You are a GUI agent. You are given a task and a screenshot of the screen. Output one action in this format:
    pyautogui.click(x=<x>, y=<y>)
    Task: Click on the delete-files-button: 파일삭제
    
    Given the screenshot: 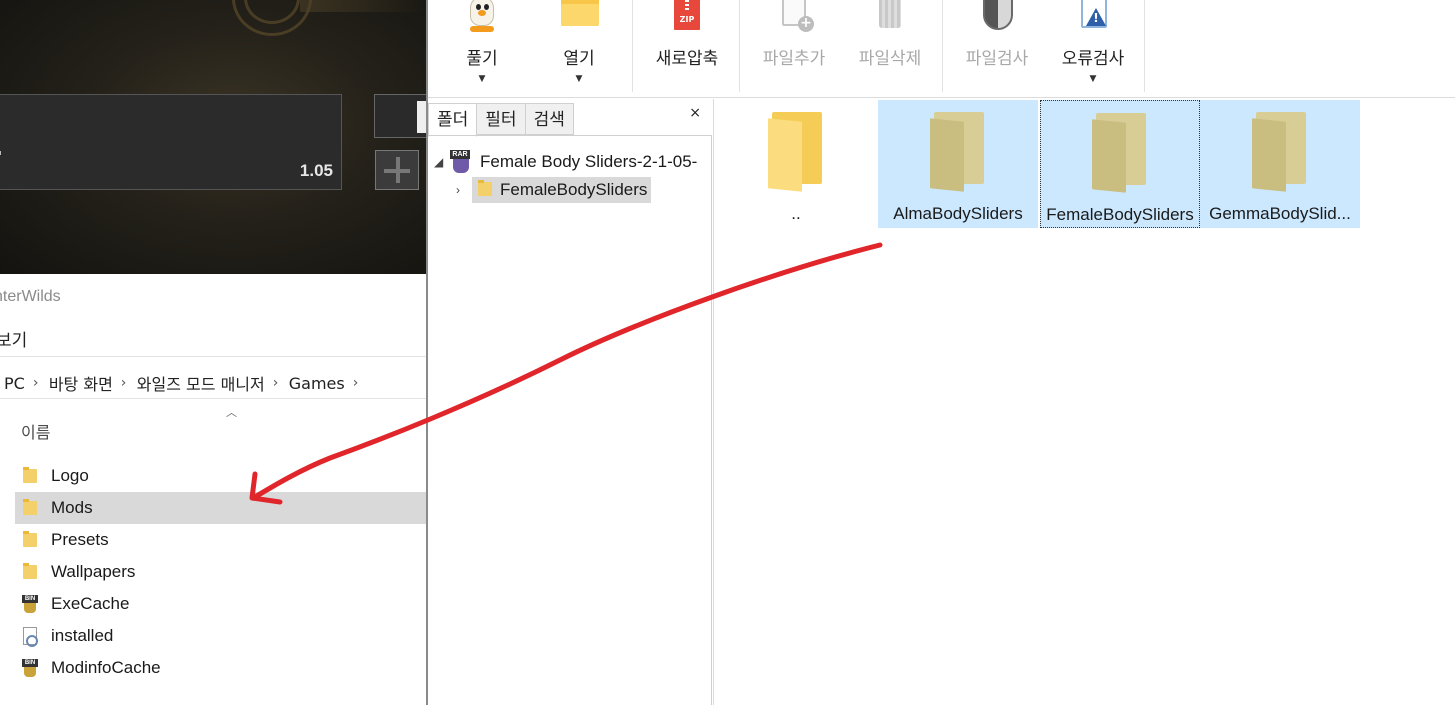 What is the action you would take?
    pyautogui.click(x=890, y=49)
    